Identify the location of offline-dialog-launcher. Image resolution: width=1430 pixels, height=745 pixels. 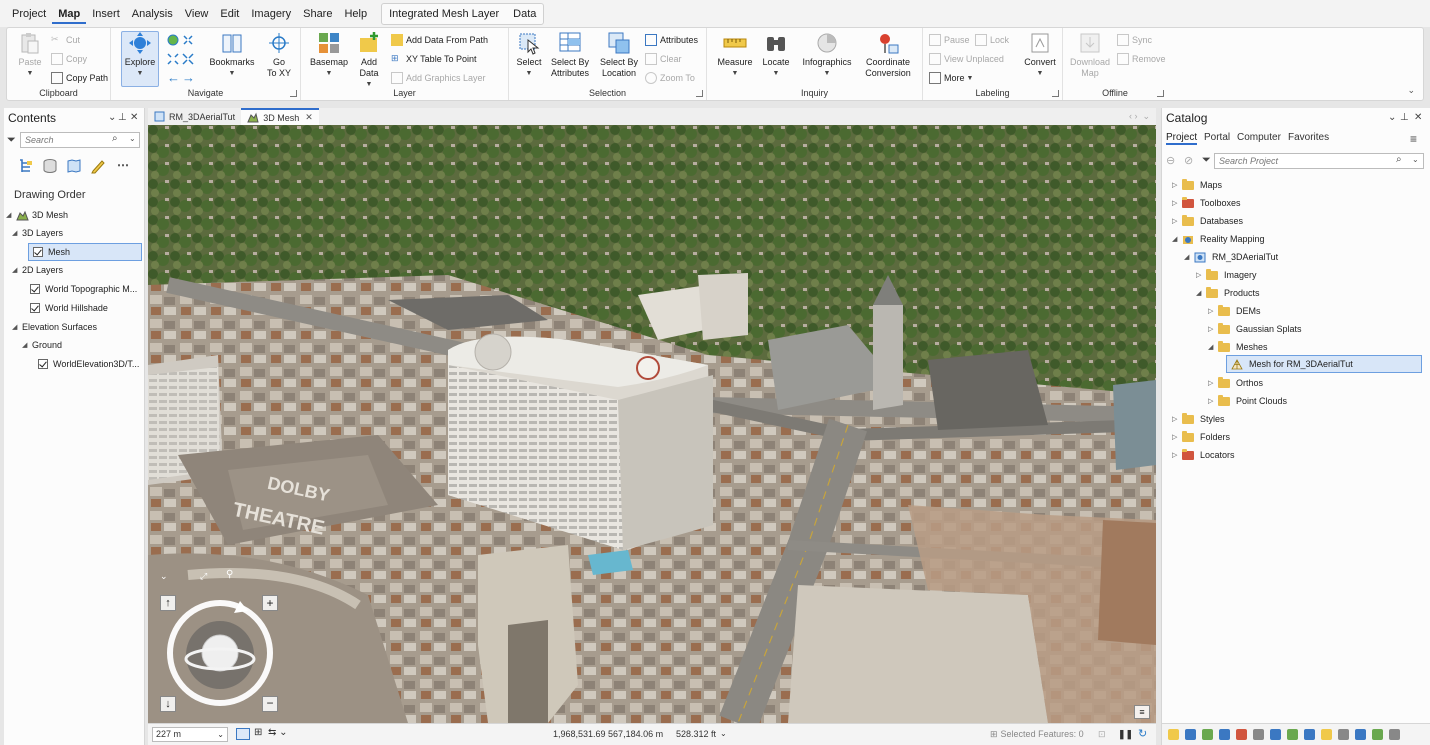
(1160, 93).